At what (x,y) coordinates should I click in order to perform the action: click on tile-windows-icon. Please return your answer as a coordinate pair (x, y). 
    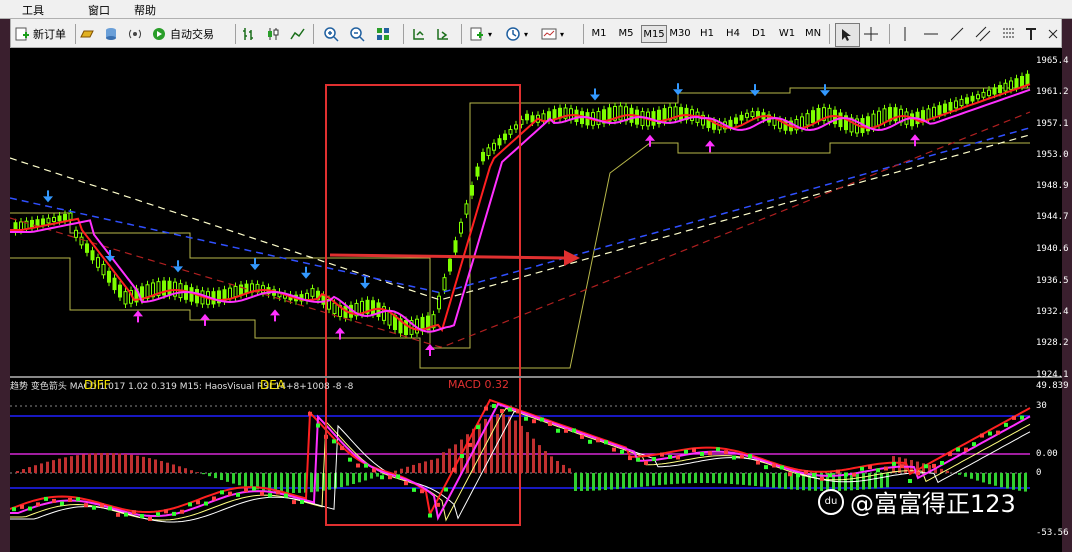
    Looking at the image, I should click on (383, 34).